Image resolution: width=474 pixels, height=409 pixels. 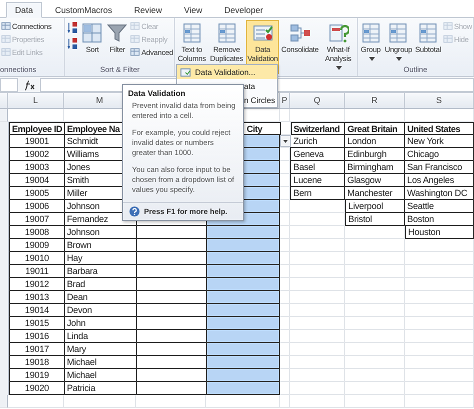 I want to click on ribbon-tab: View, so click(x=193, y=10).